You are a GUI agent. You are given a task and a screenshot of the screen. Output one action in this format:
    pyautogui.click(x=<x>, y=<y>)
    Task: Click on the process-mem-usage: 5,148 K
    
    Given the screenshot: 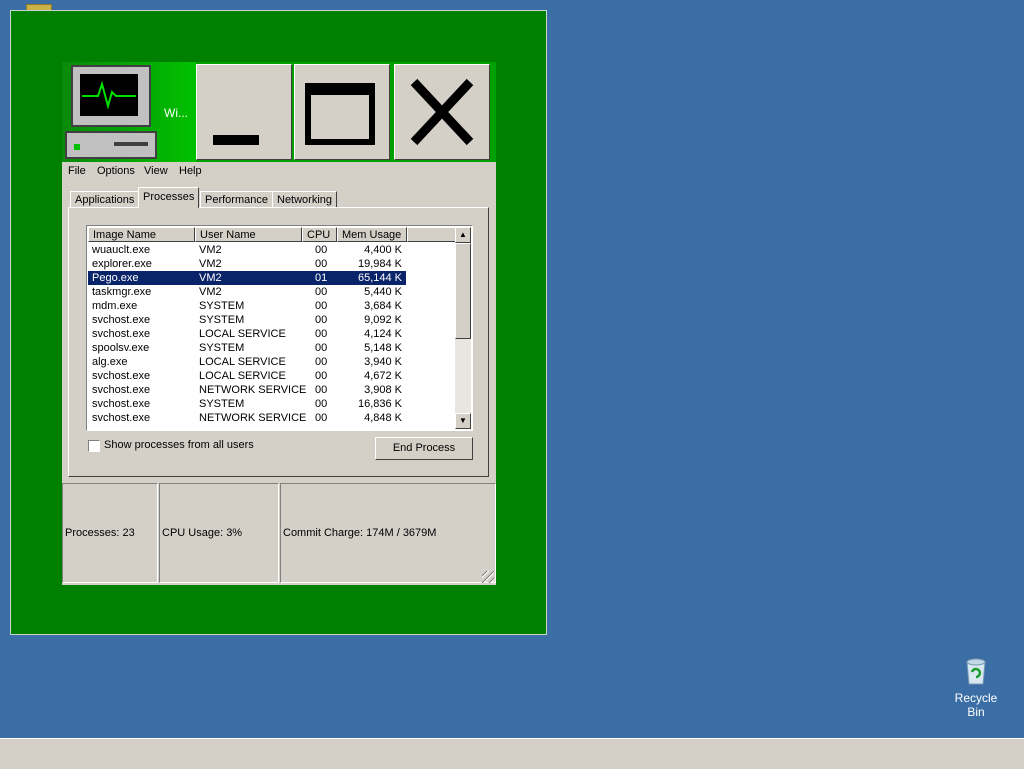 What is the action you would take?
    pyautogui.click(x=383, y=348)
    